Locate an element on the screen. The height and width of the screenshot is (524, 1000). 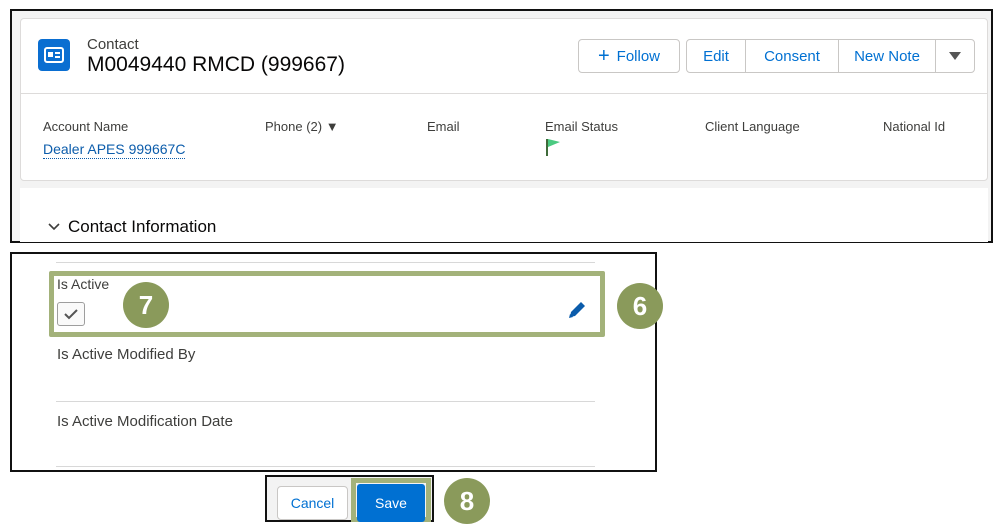
follow-button: + Follow is located at coordinates (629, 56).